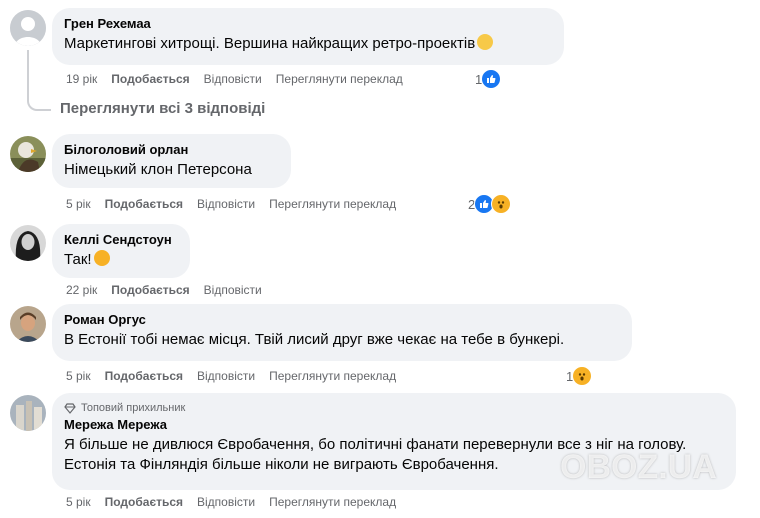 This screenshot has height=518, width=760. What do you see at coordinates (490, 204) in the screenshot?
I see `reaction-summary: 2` at bounding box center [490, 204].